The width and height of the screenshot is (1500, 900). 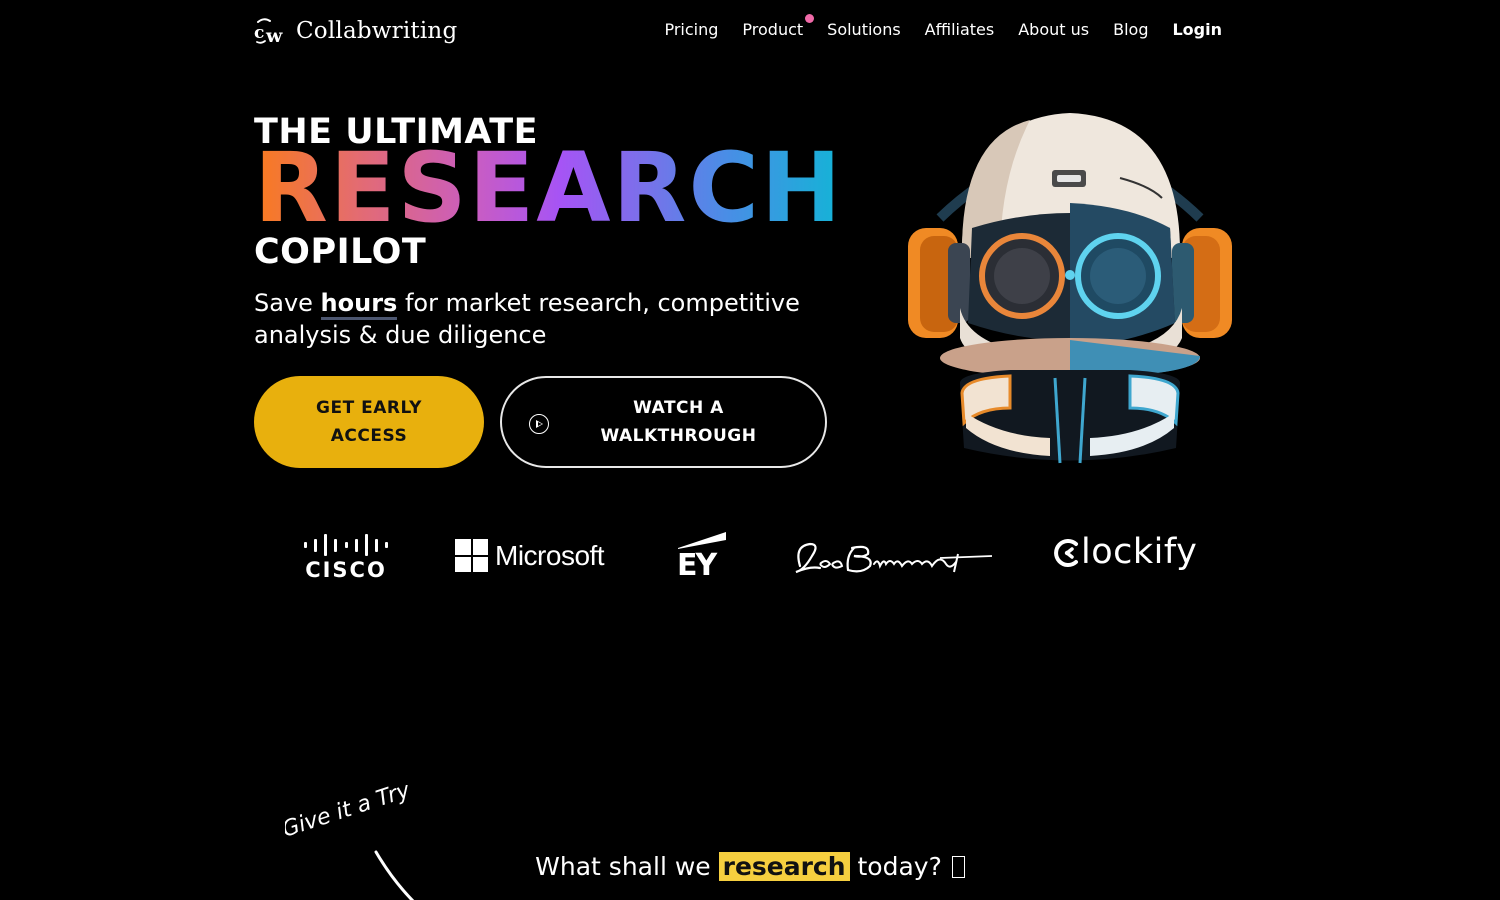 I want to click on watch-walkthrough-button: WATCH A WALKTHROUGH, so click(x=663, y=422).